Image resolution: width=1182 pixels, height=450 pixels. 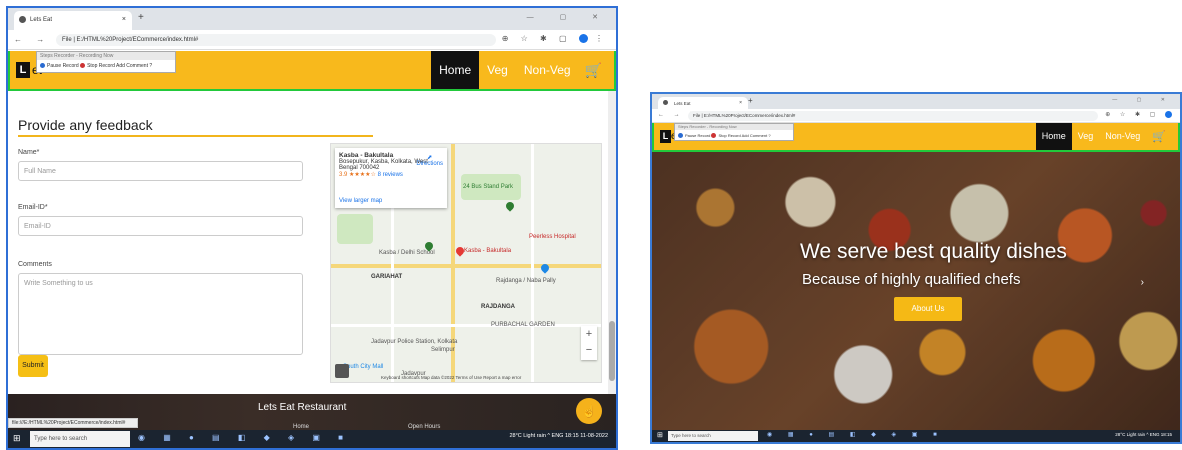 I want to click on title-underline, so click(x=195, y=136).